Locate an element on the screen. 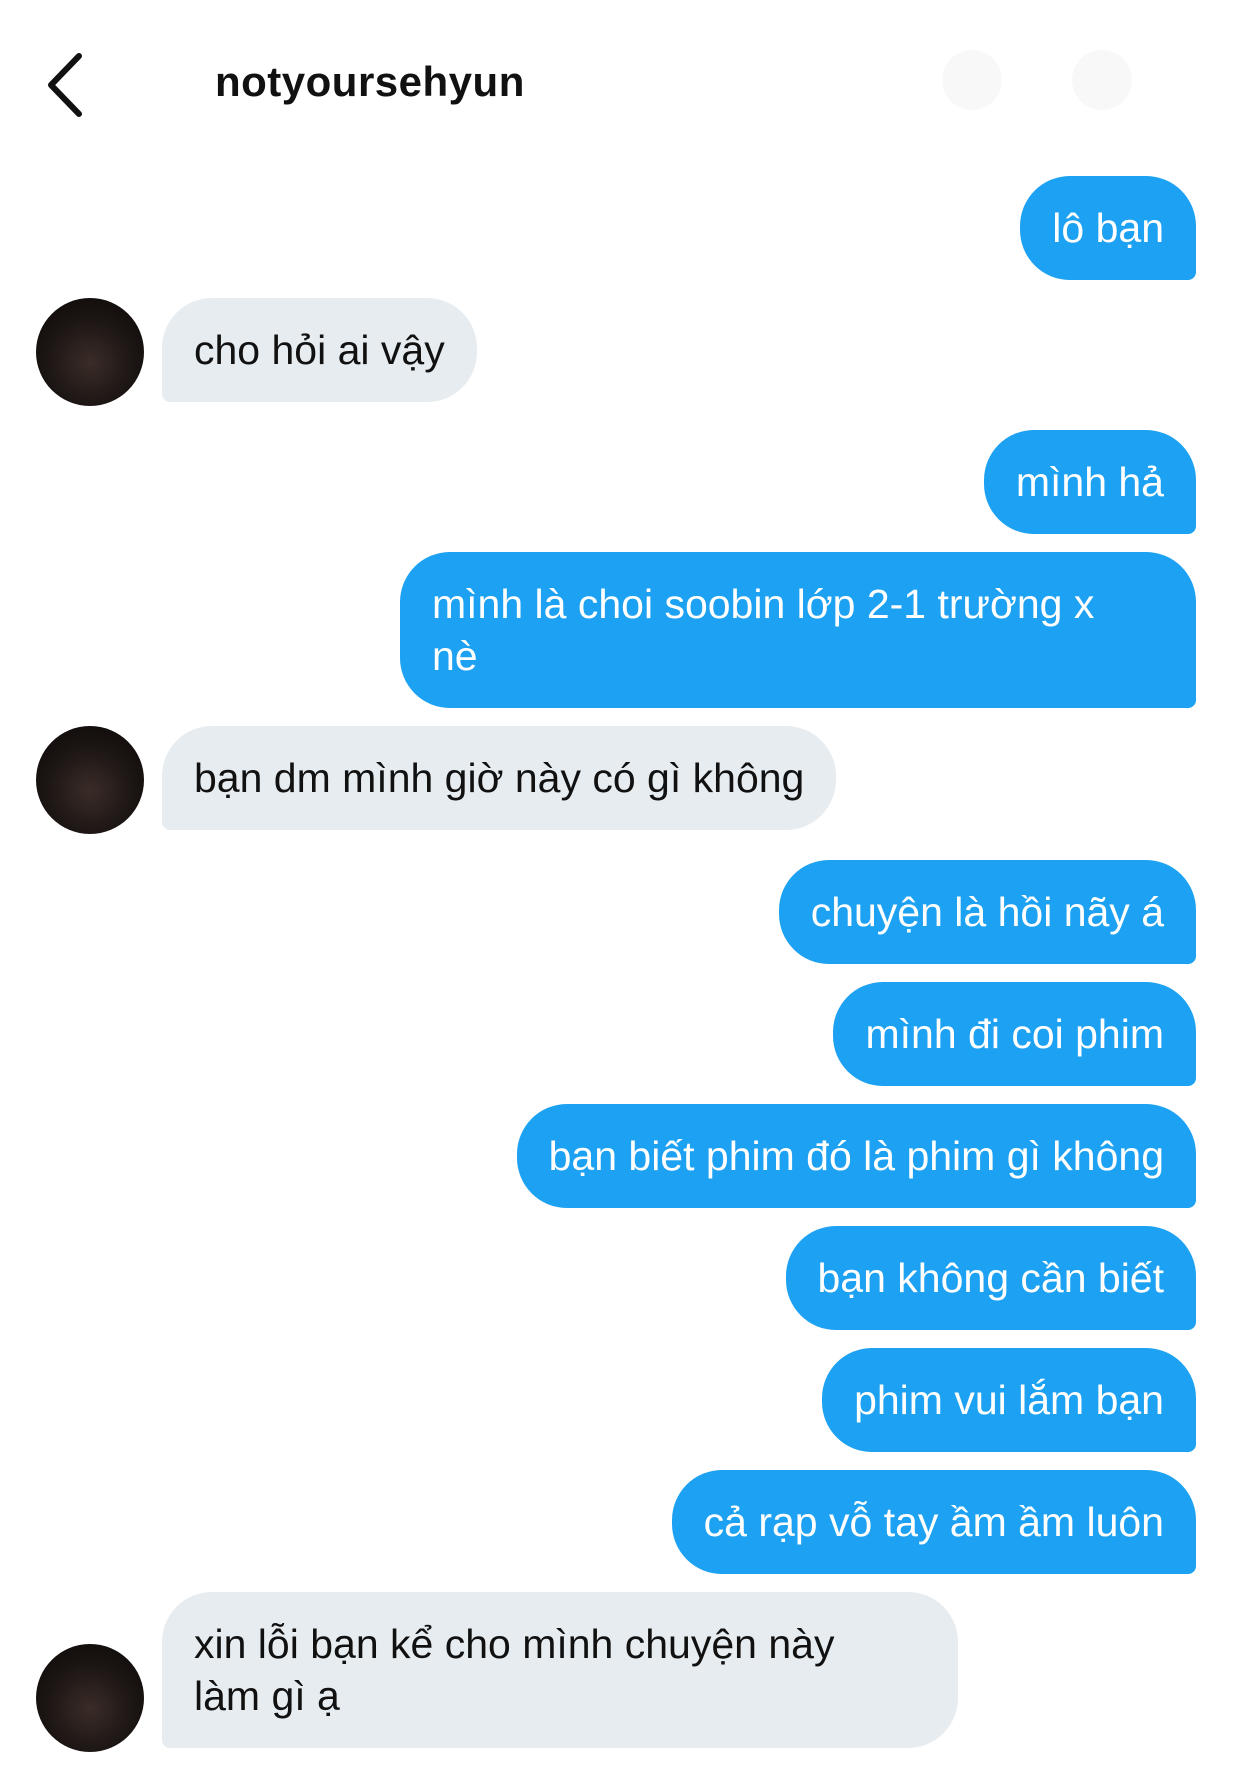 This screenshot has width=1242, height=1782. message-bubble-sent: bạn không cần biết is located at coordinates (990, 1278).